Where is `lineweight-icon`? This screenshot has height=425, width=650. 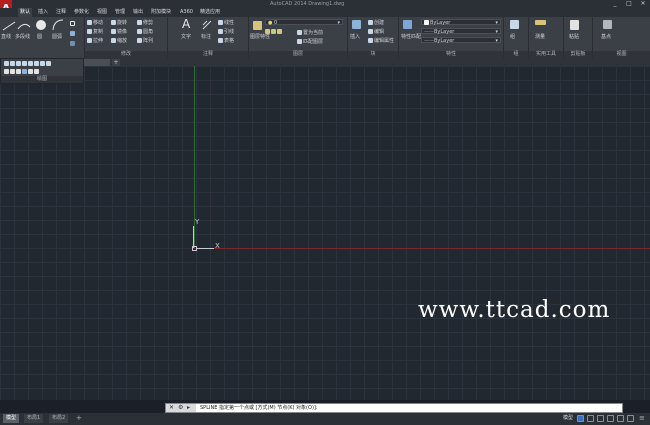 lineweight-icon is located at coordinates (630, 418).